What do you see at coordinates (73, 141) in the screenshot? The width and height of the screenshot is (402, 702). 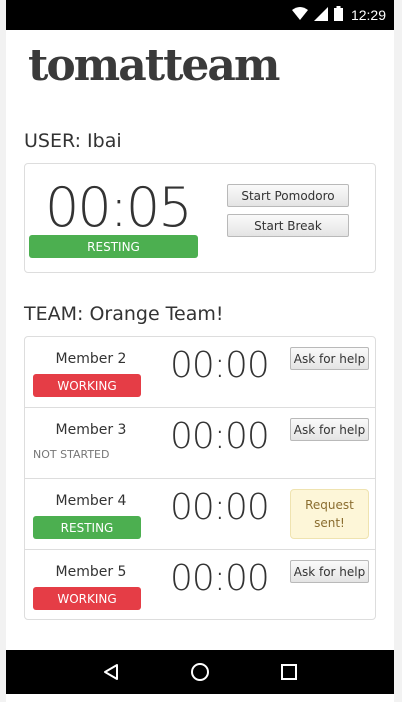 I see `user-title: USER: Ibai` at bounding box center [73, 141].